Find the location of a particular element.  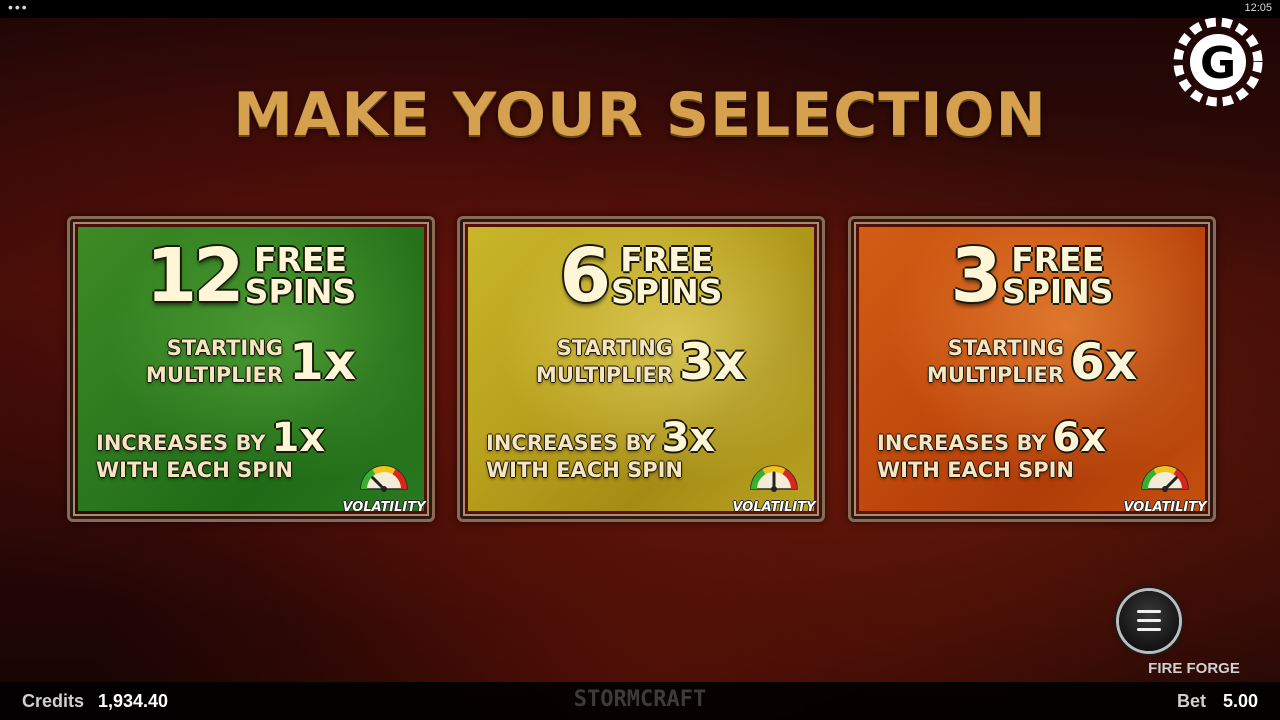

starting-multiplier-value: 1x is located at coordinates (323, 362).